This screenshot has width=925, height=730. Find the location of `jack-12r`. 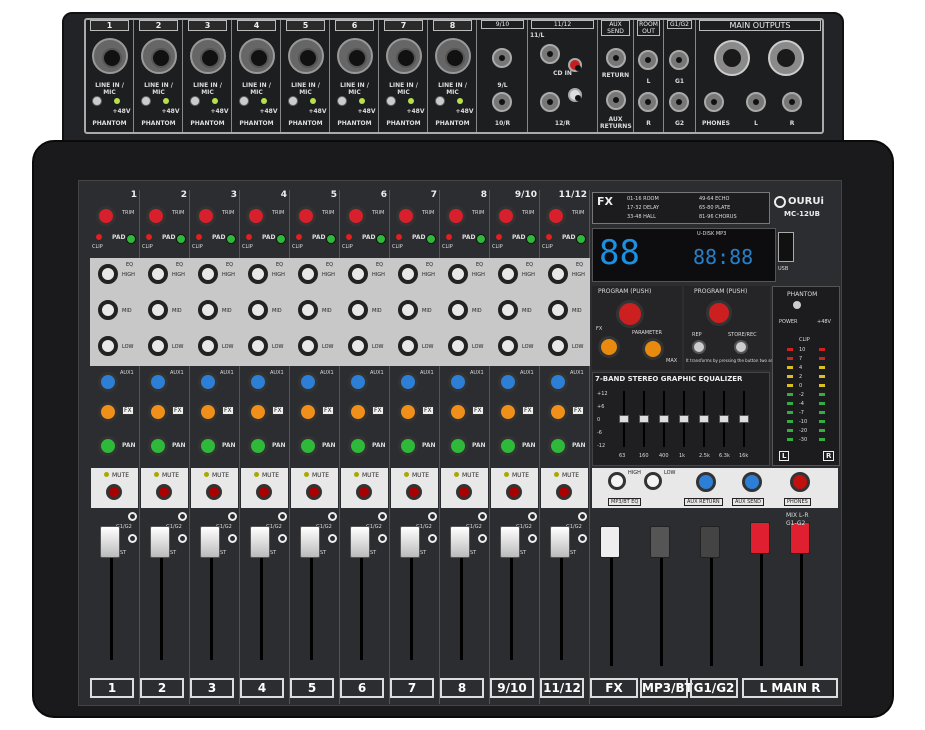

jack-12r is located at coordinates (550, 102).